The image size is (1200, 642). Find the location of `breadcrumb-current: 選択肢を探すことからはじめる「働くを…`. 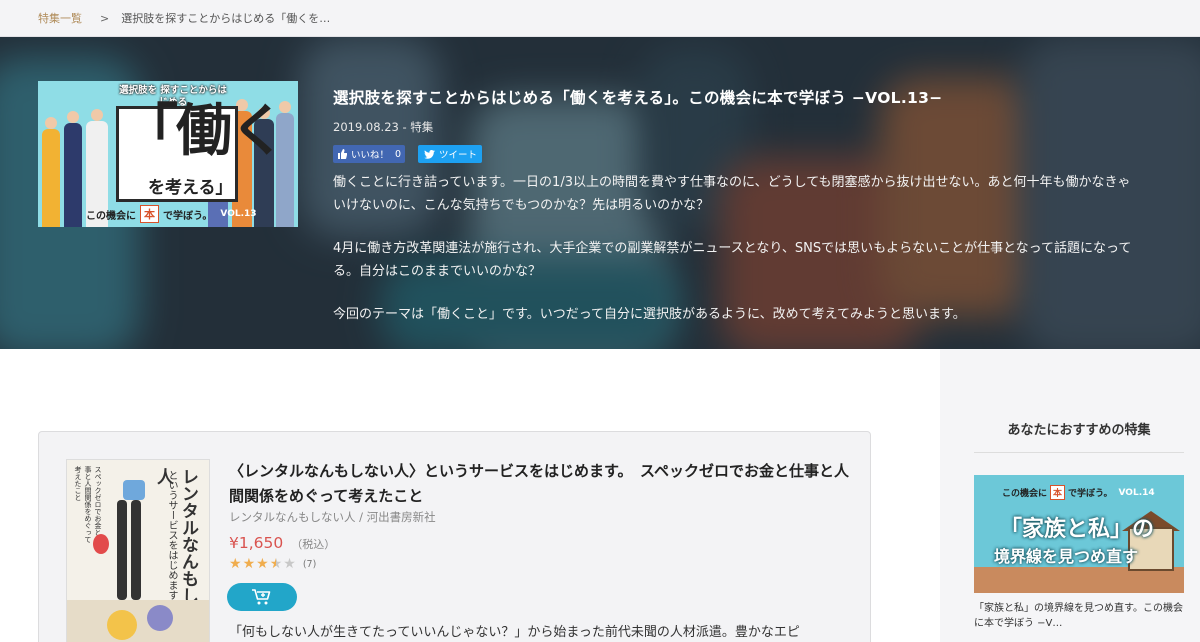

breadcrumb-current: 選択肢を探すことからはじめる「働くを… is located at coordinates (226, 18).